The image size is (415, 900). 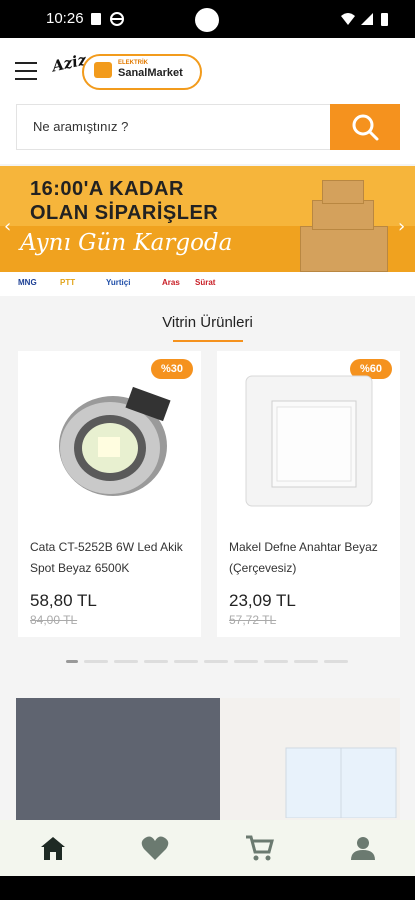 I want to click on promo-image-left, so click(x=118, y=759).